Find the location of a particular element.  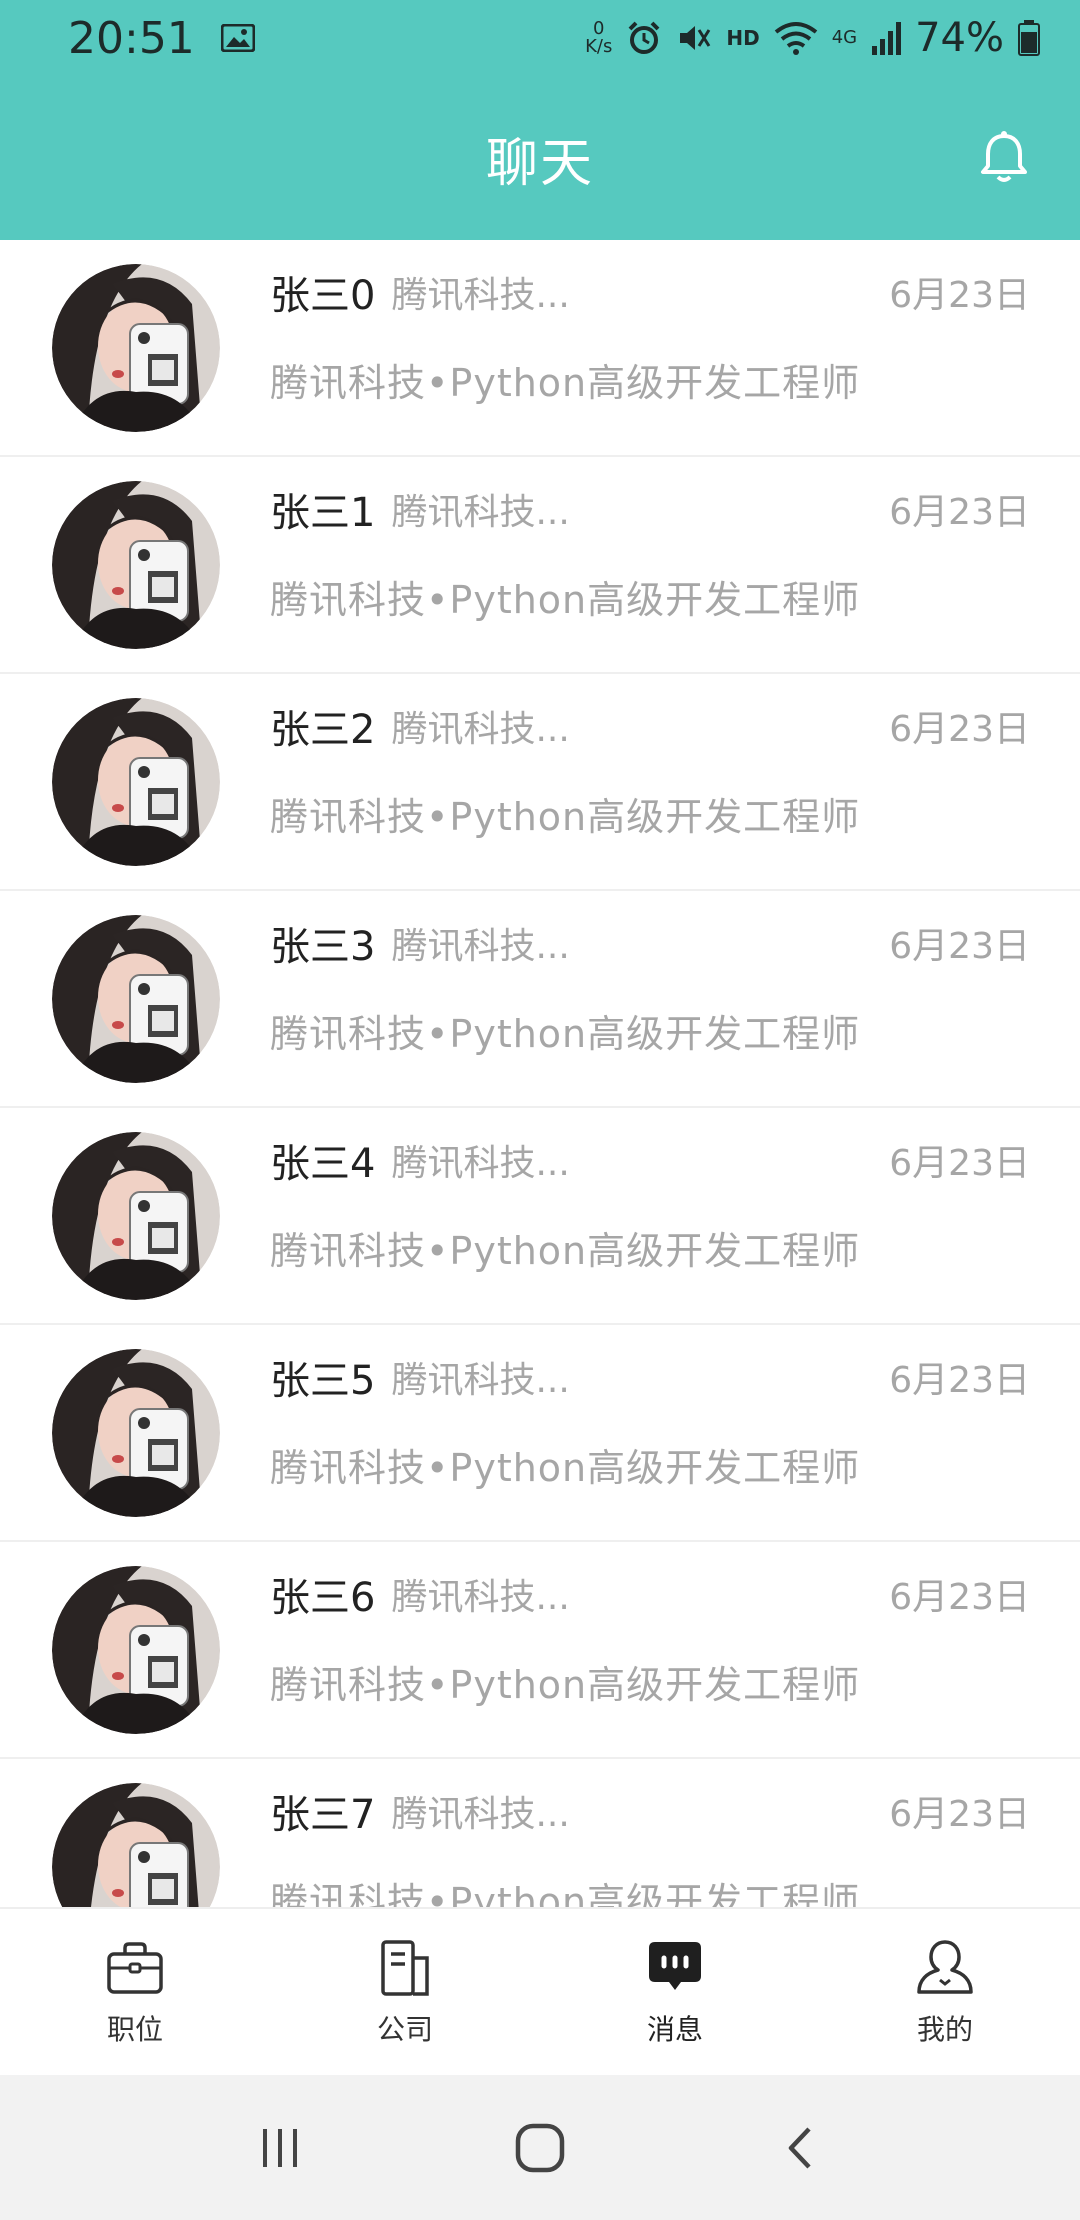

chat-name-line: 张三4 腾讯科技... 6月23日 is located at coordinates (650, 1160).